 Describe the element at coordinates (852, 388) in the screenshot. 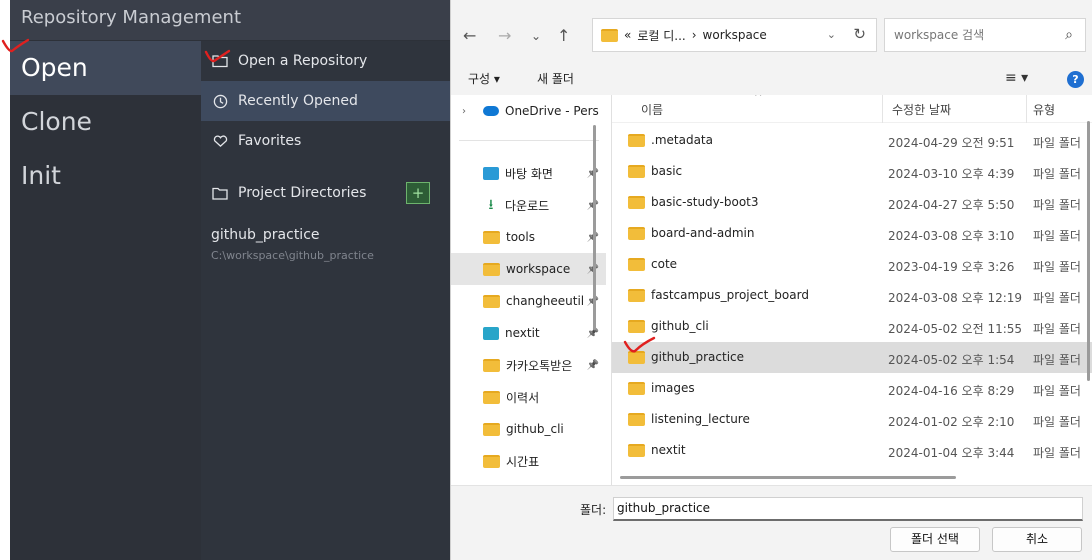

I see `file-row: images 2024-04-16 오후 8:29 파일 폴더` at that location.